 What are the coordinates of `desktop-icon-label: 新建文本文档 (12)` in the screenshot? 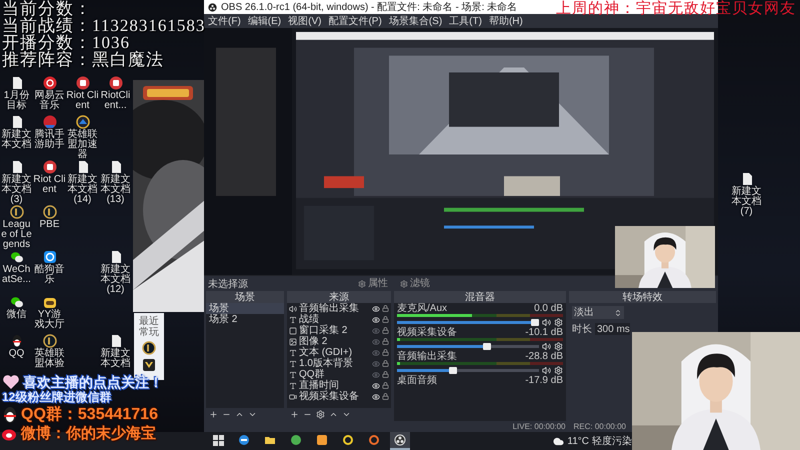 It's located at (116, 280).